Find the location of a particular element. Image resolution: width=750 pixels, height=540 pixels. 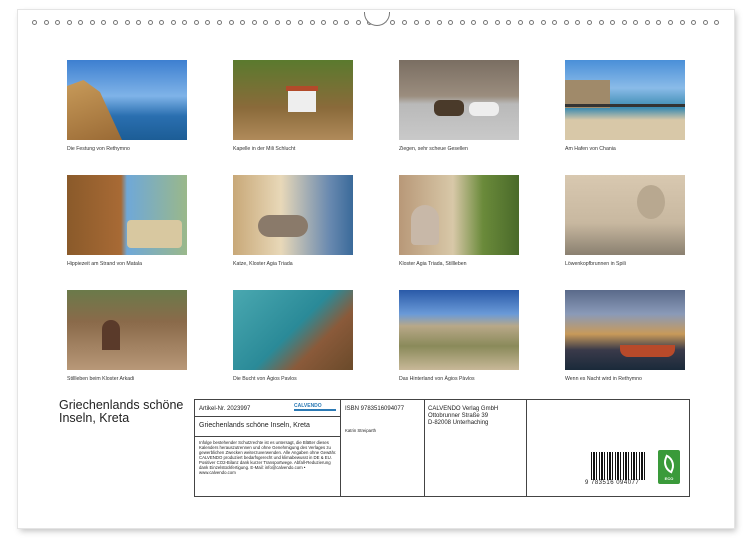

thumbnail-2: Kapelle in der Mili Schlucht is located at coordinates (293, 106).